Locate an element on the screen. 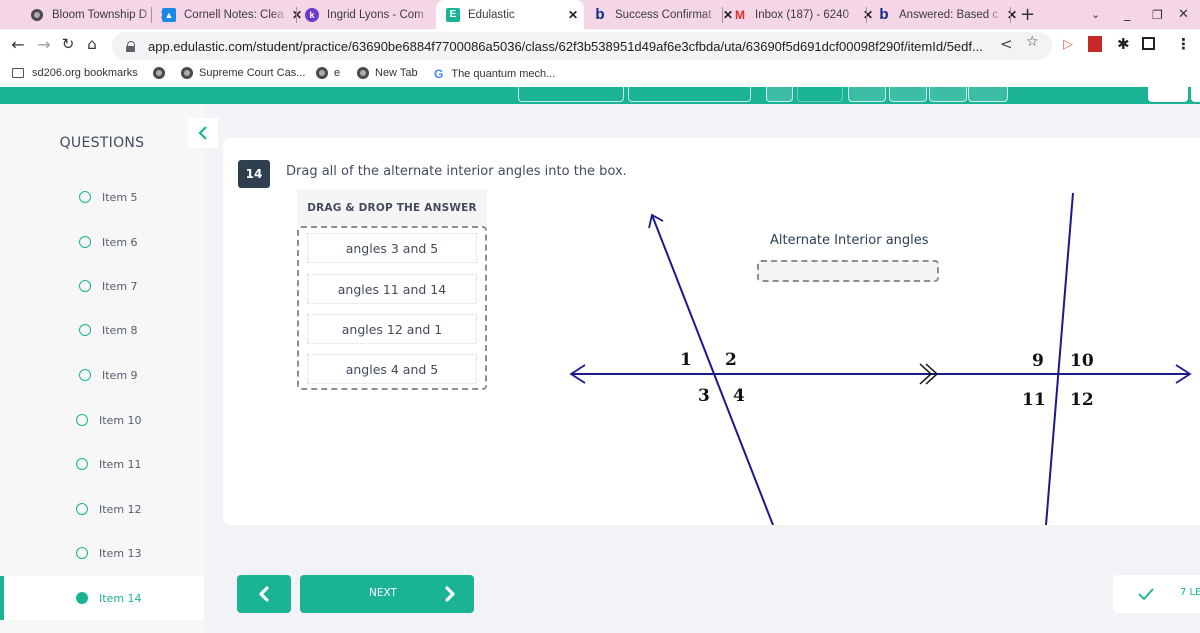  browser-tab: Bloom Township D ✕ is located at coordinates (100, 14).